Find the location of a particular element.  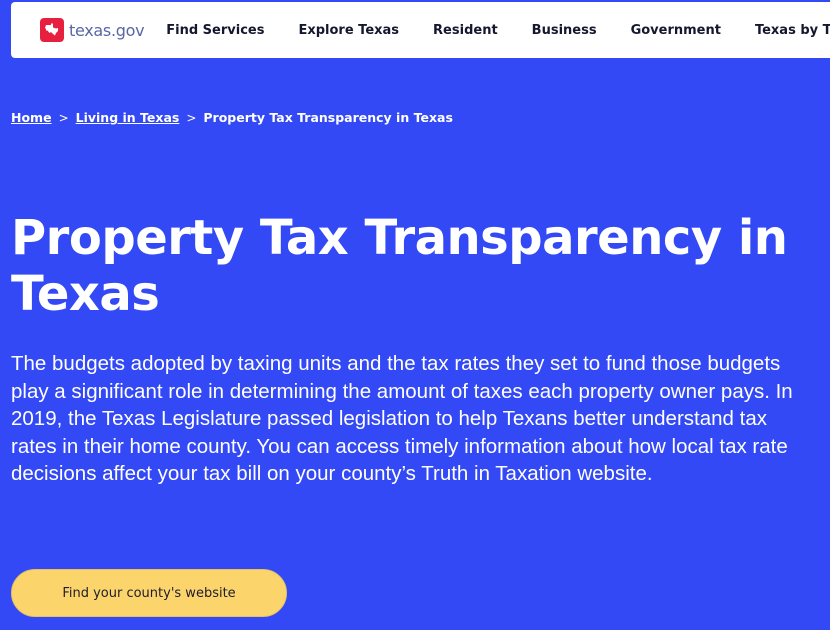

nav-explore-texas: Explore Texas is located at coordinates (348, 30).